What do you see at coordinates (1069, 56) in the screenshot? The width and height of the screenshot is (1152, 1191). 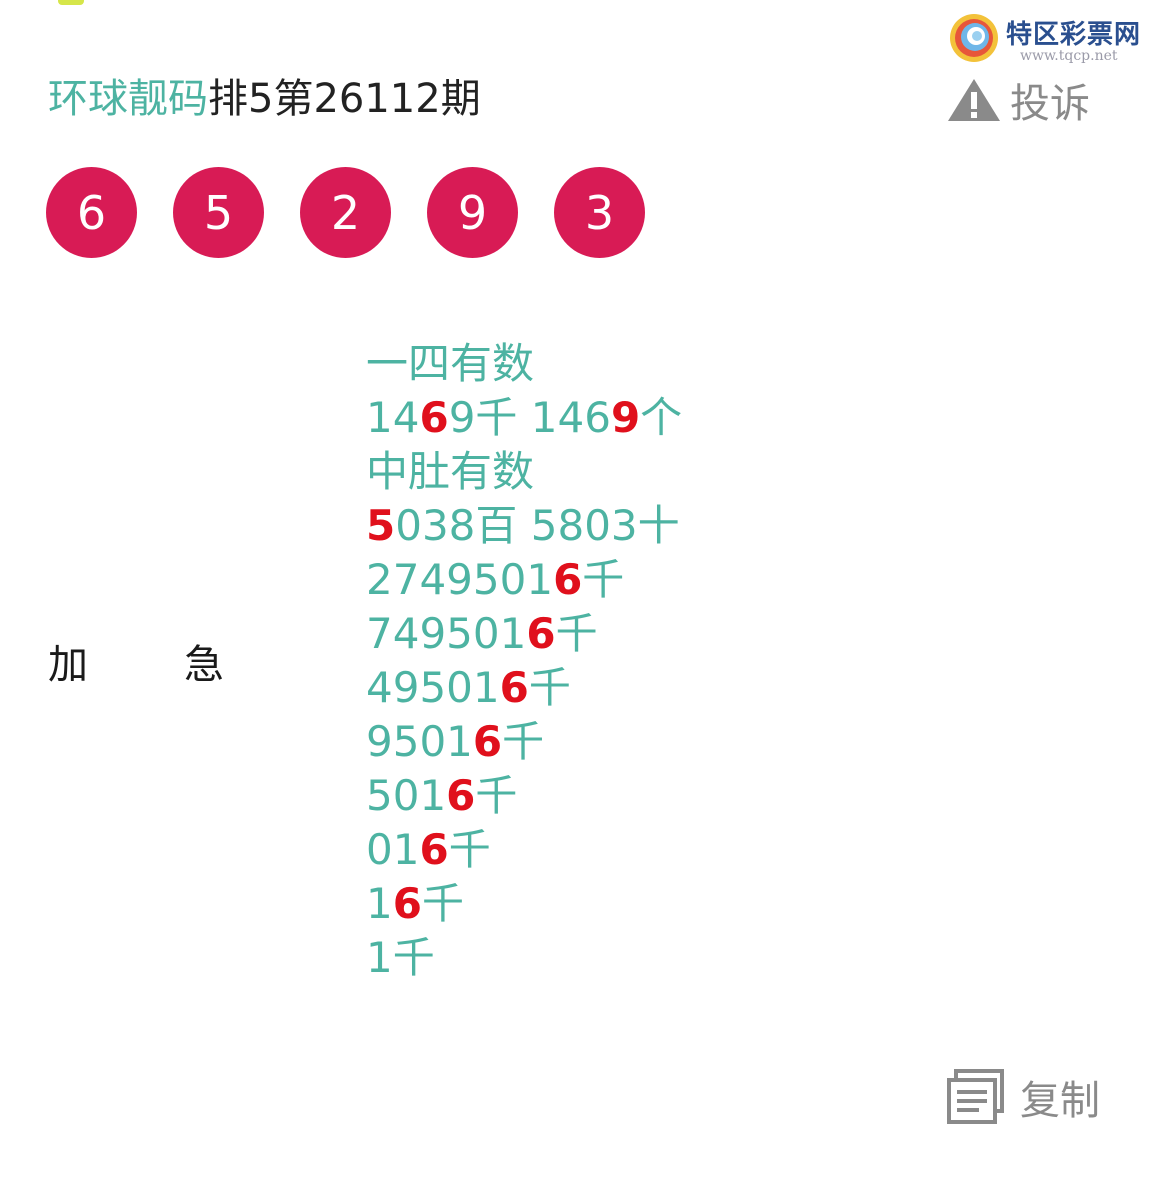 I see `watermark-site-url: www.tqcp.net` at bounding box center [1069, 56].